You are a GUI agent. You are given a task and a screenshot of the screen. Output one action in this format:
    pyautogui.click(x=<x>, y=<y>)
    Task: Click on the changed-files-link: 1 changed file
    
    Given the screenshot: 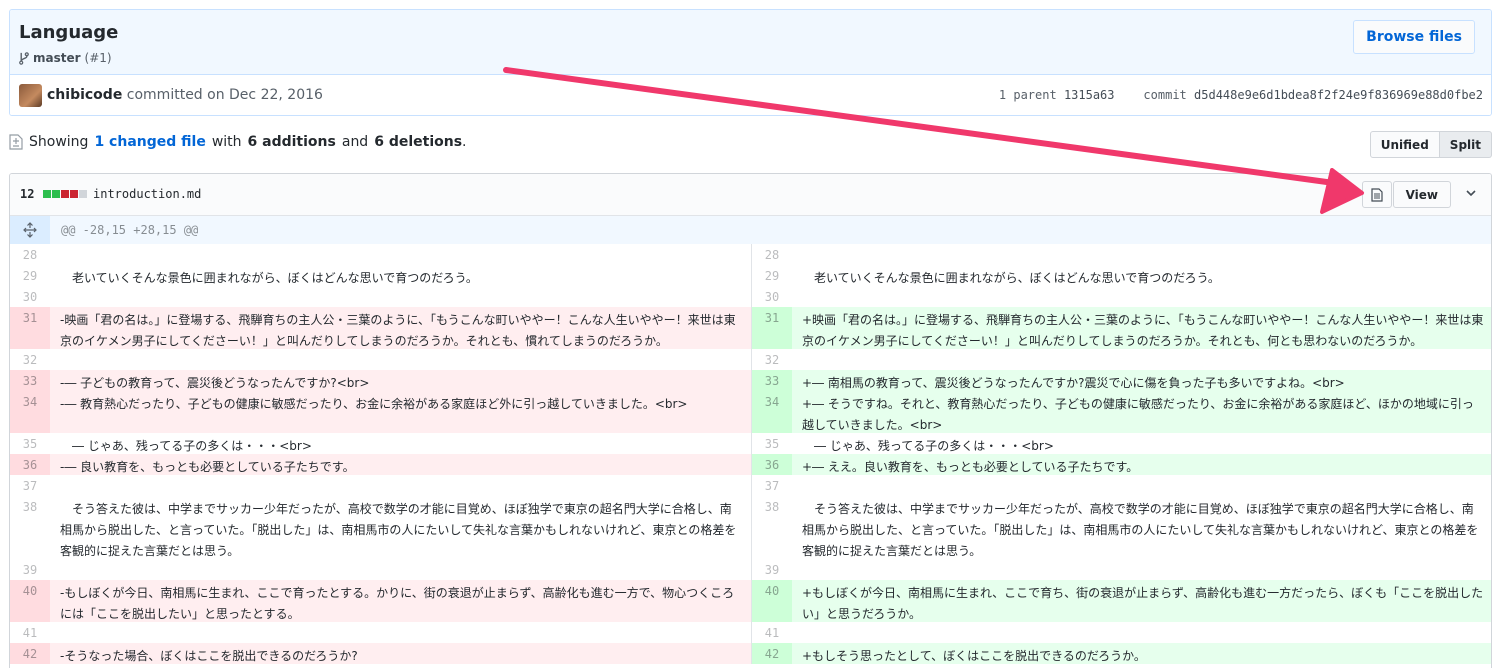 What is the action you would take?
    pyautogui.click(x=149, y=142)
    